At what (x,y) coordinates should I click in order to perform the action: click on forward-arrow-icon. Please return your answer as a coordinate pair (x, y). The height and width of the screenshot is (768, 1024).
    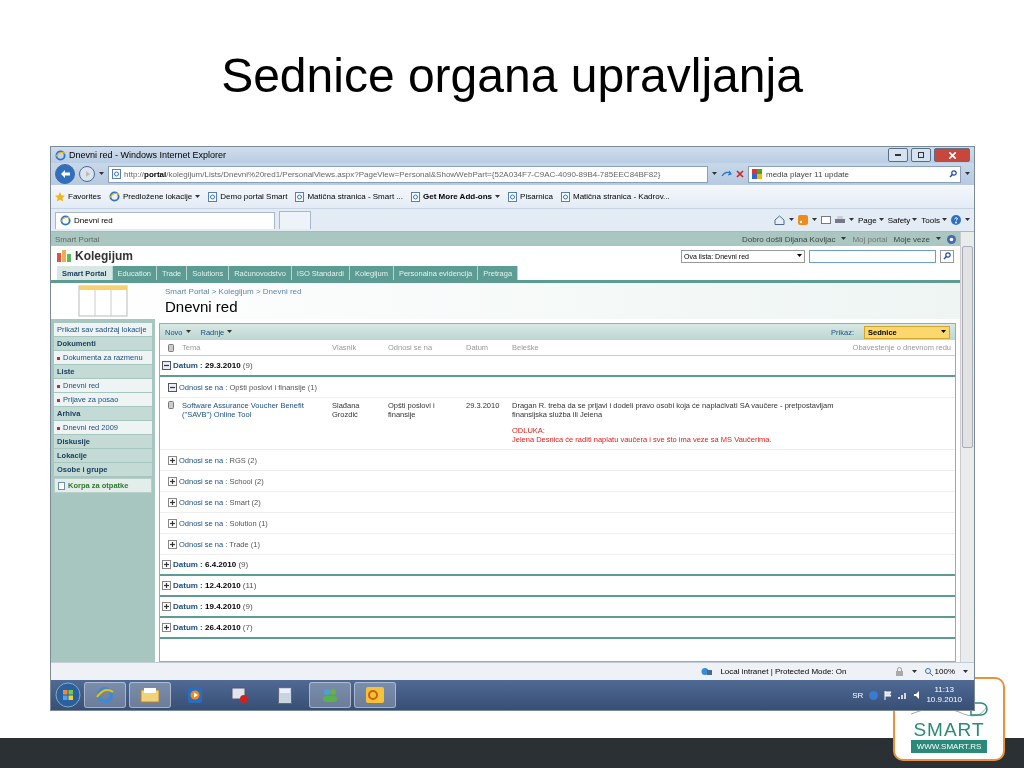
    Looking at the image, I should click on (87, 174).